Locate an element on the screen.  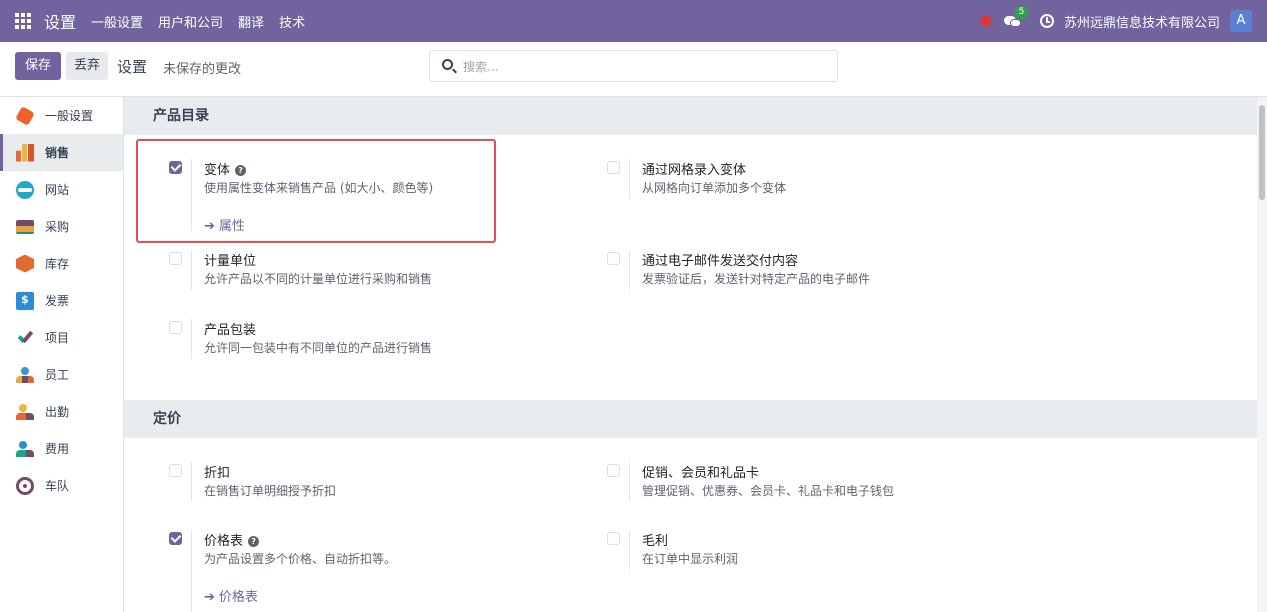
search-input is located at coordinates (643, 67).